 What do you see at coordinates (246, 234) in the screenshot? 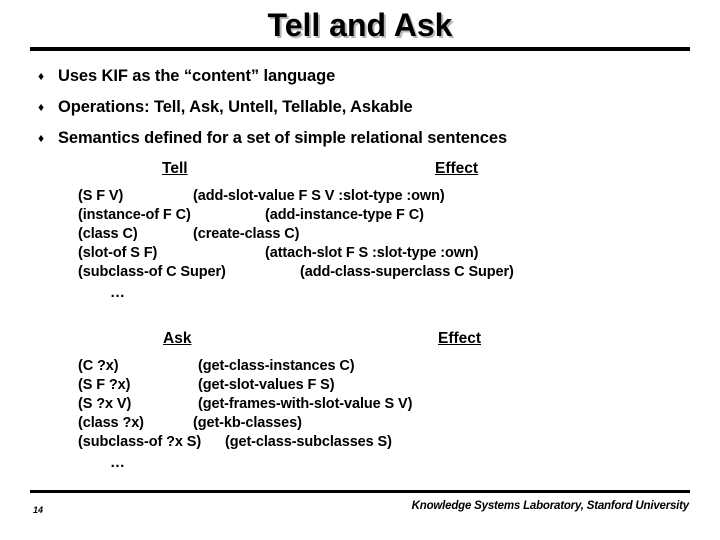
I see `tell-effect-cell: (create-class C)` at bounding box center [246, 234].